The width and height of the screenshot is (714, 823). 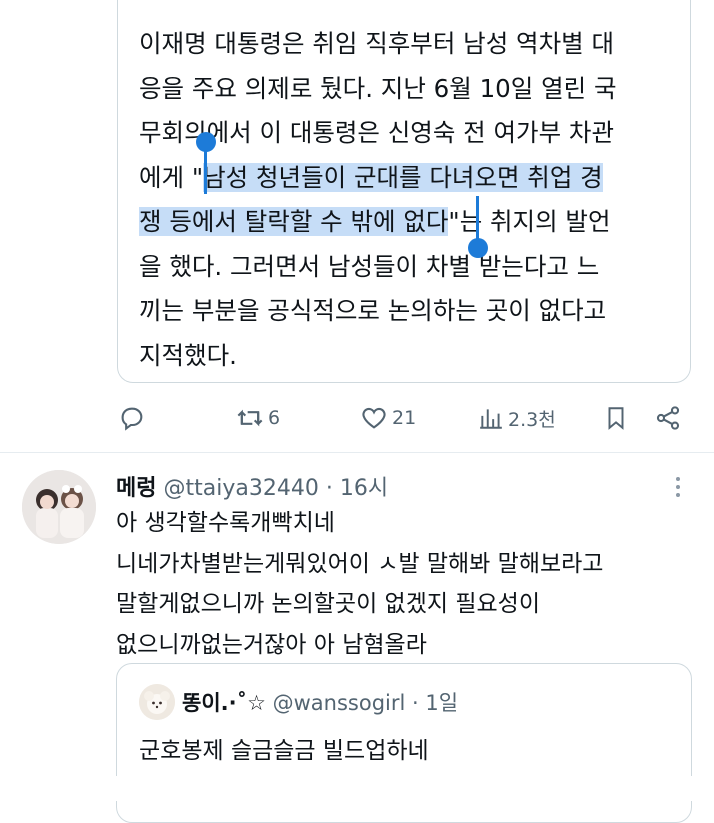 I want to click on reply-line: 없으니까없는거잖아 아 남혐올라, so click(x=271, y=644).